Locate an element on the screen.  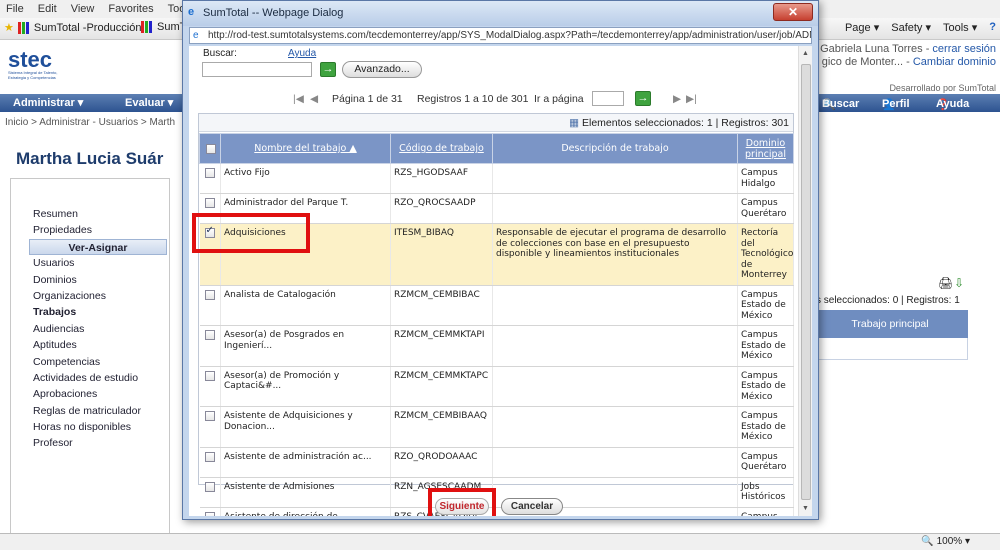
help-link: Ayuda is located at coordinates (302, 53).